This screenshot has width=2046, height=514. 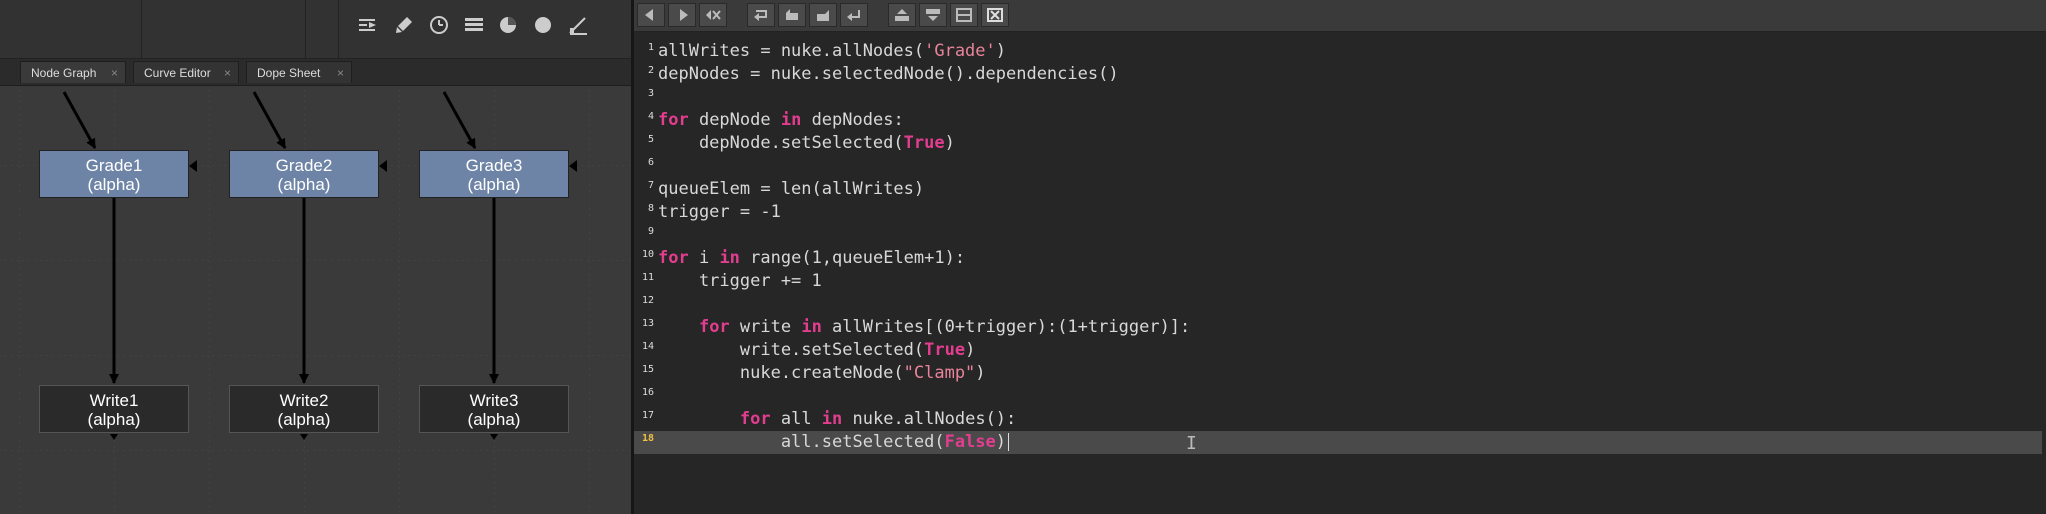 What do you see at coordinates (939, 373) in the screenshot?
I see `code-token: "Clamp"` at bounding box center [939, 373].